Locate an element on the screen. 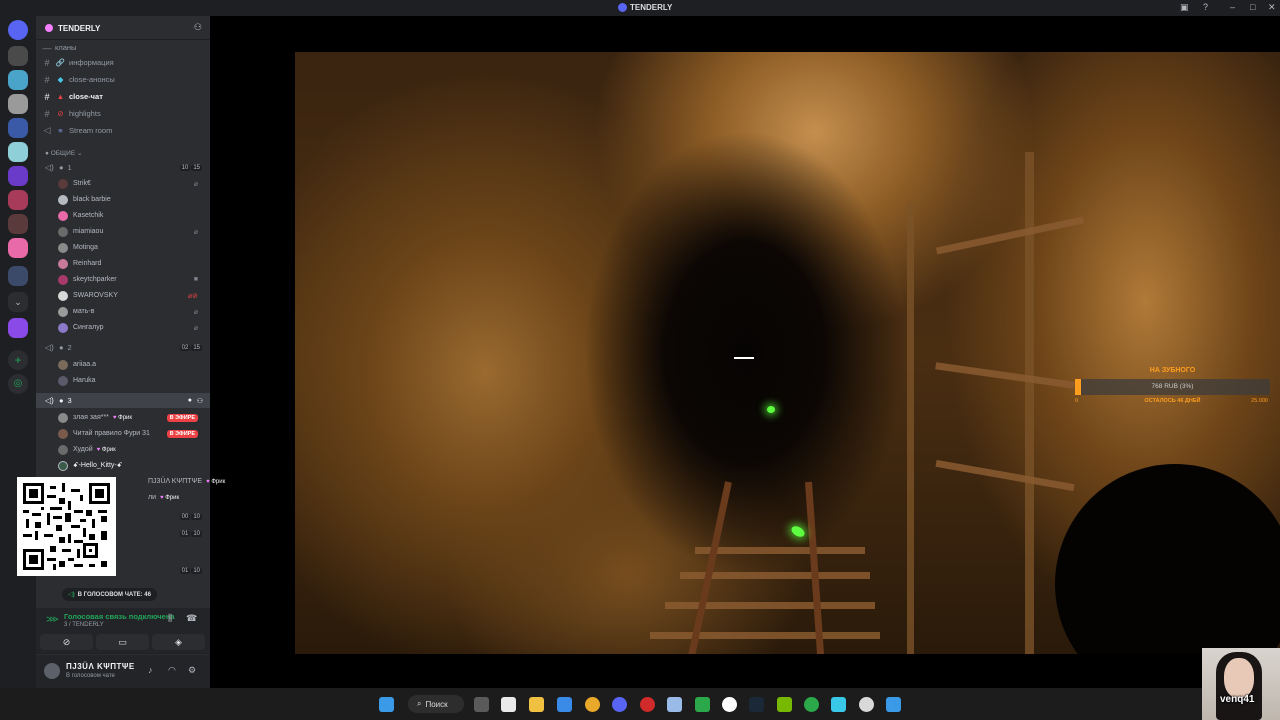 This screenshot has height=720, width=1280. explore-icon: ◎ is located at coordinates (18, 384).